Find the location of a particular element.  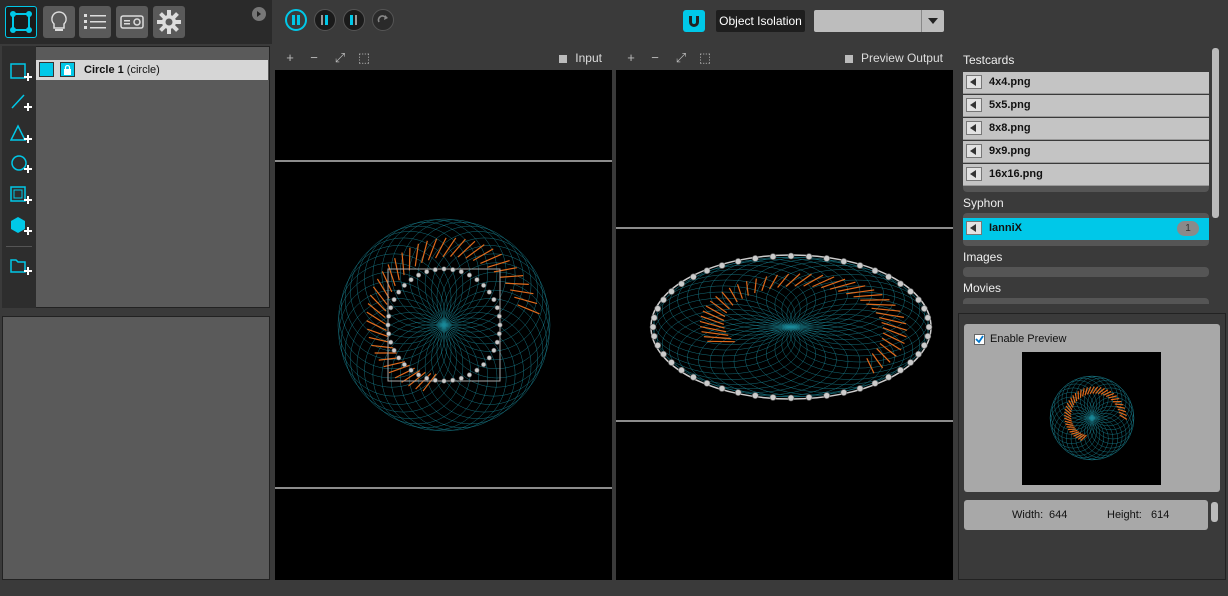

output-viewport-bar: + − ⤢ ⬚ Preview Output is located at coordinates (784, 58).